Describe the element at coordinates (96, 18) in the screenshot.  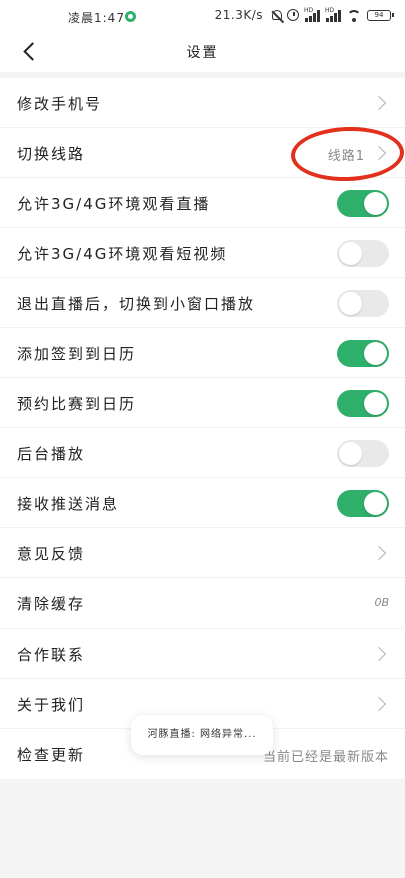
I see `status-time: 凌晨1:47` at that location.